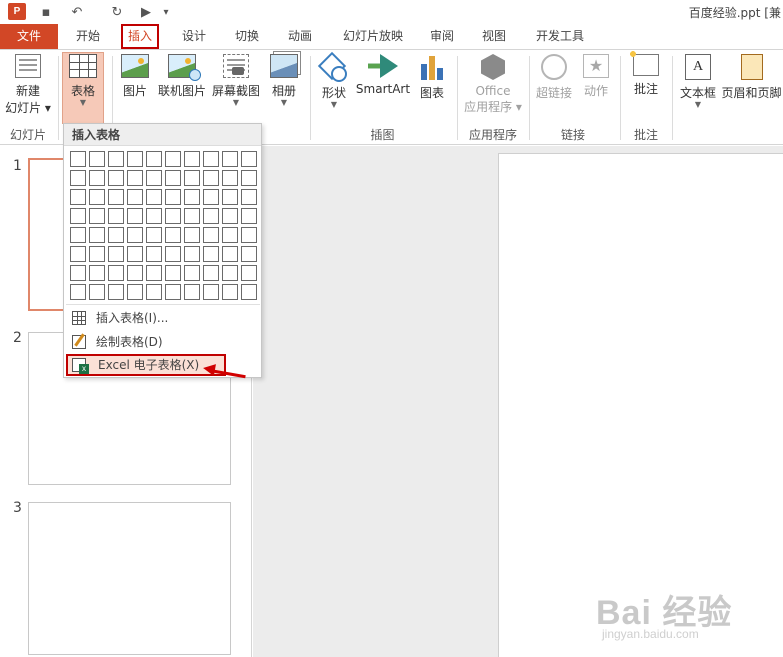 The height and width of the screenshot is (657, 783). Describe the element at coordinates (236, 80) in the screenshot. I see `screenshot-button: 屏幕截图 ▼` at that location.